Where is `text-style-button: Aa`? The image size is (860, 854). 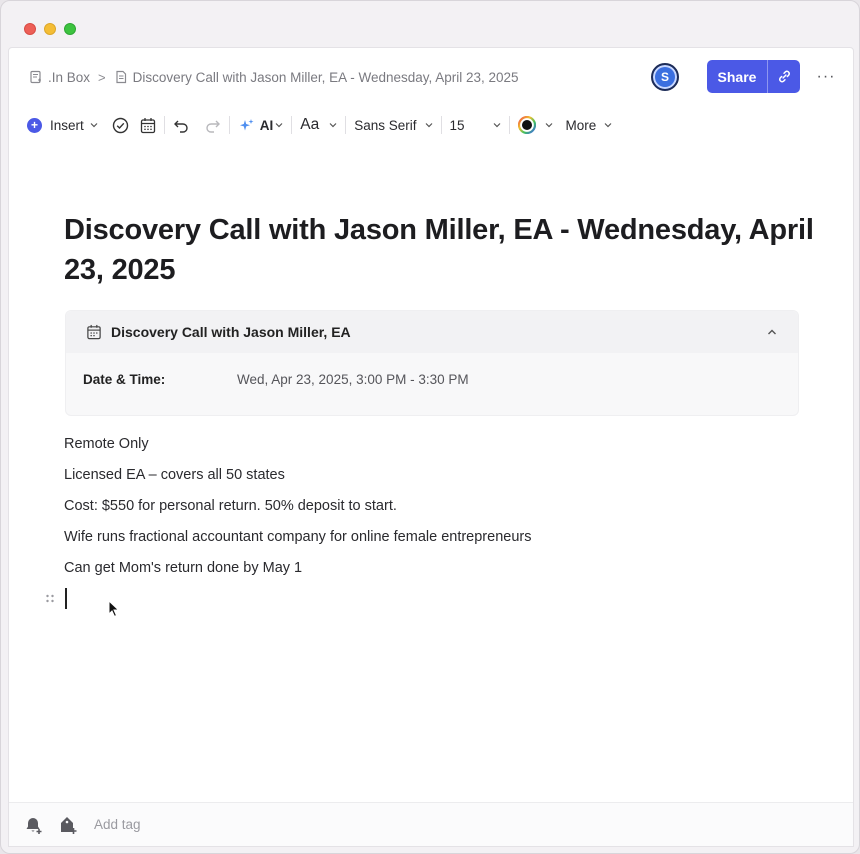 text-style-button: Aa is located at coordinates (318, 125).